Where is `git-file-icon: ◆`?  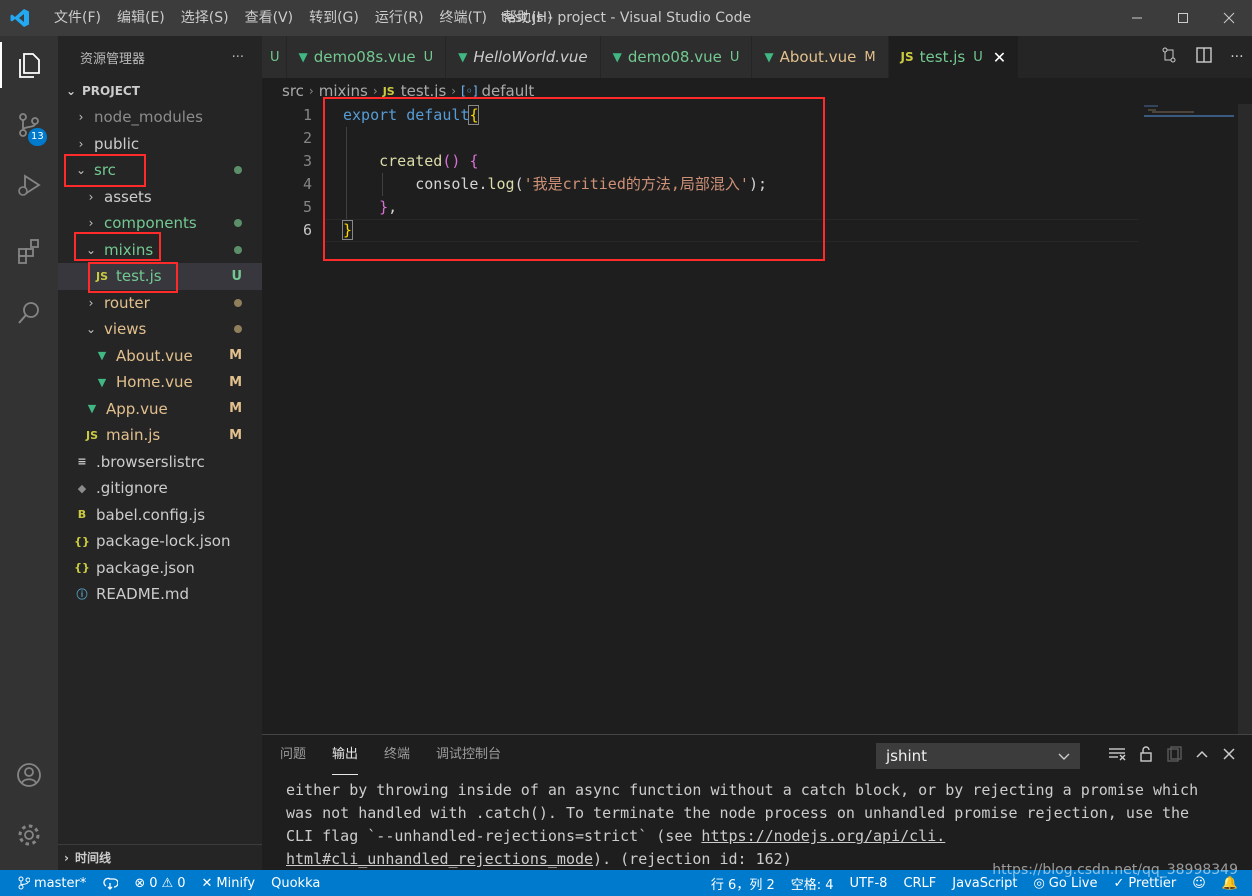 git-file-icon: ◆ is located at coordinates (82, 488).